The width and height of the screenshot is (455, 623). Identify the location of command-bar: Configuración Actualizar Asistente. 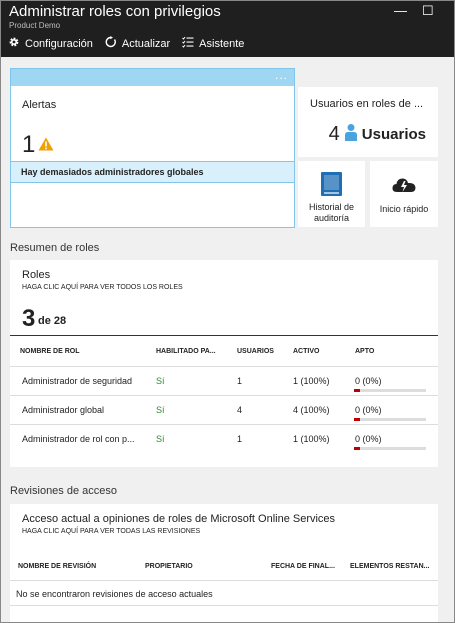
(126, 43).